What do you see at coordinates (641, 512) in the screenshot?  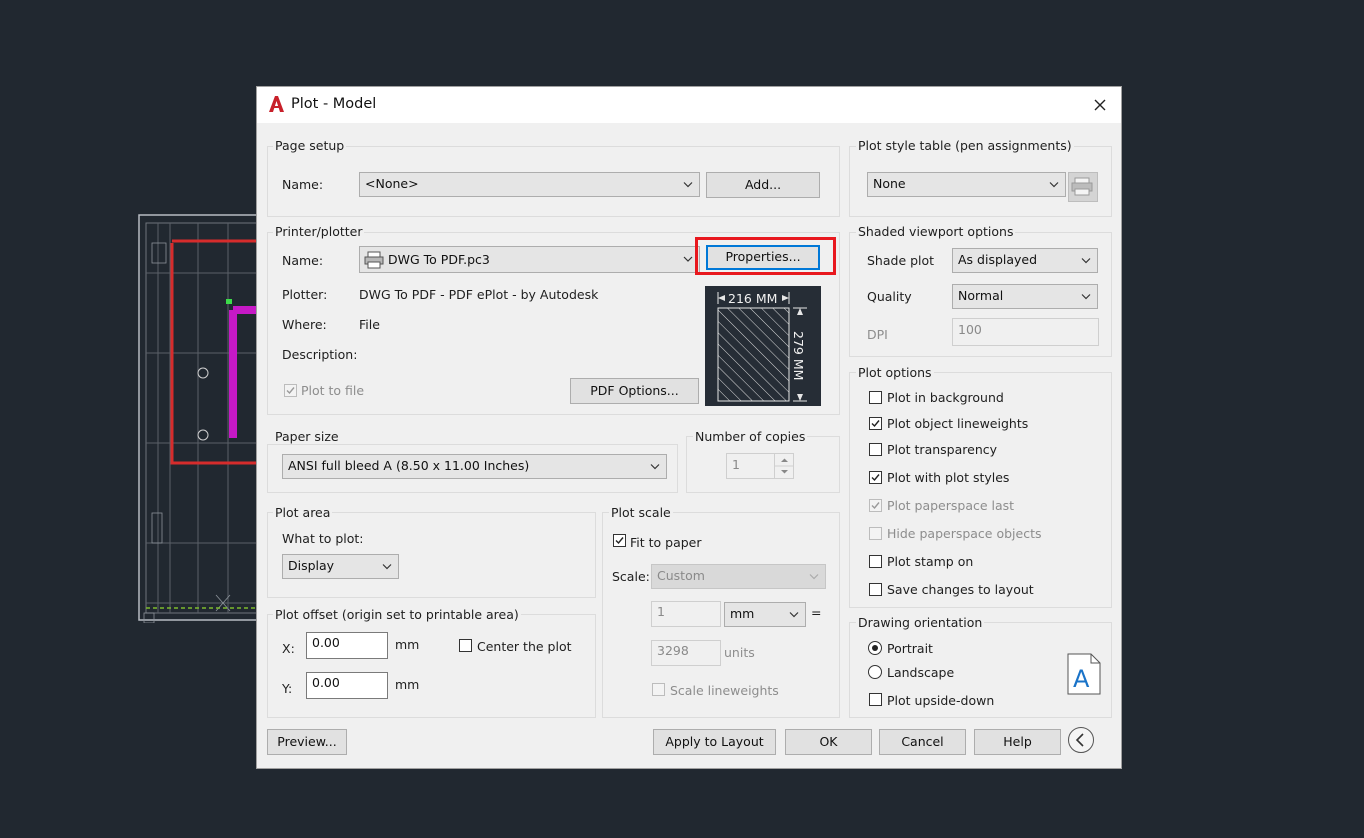 I see `plot-scale-title: Plot scale` at bounding box center [641, 512].